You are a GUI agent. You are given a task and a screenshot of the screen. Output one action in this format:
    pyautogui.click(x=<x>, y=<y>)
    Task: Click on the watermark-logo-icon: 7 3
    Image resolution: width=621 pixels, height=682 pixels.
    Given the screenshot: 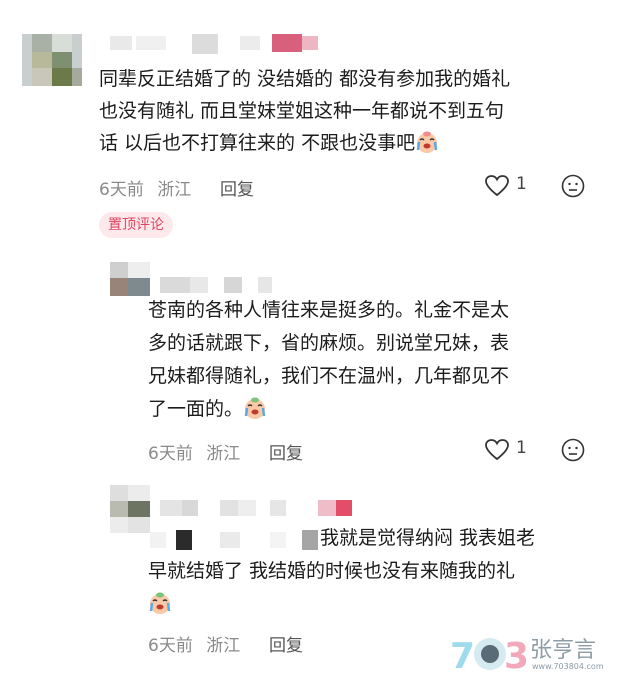 What is the action you would take?
    pyautogui.click(x=488, y=656)
    